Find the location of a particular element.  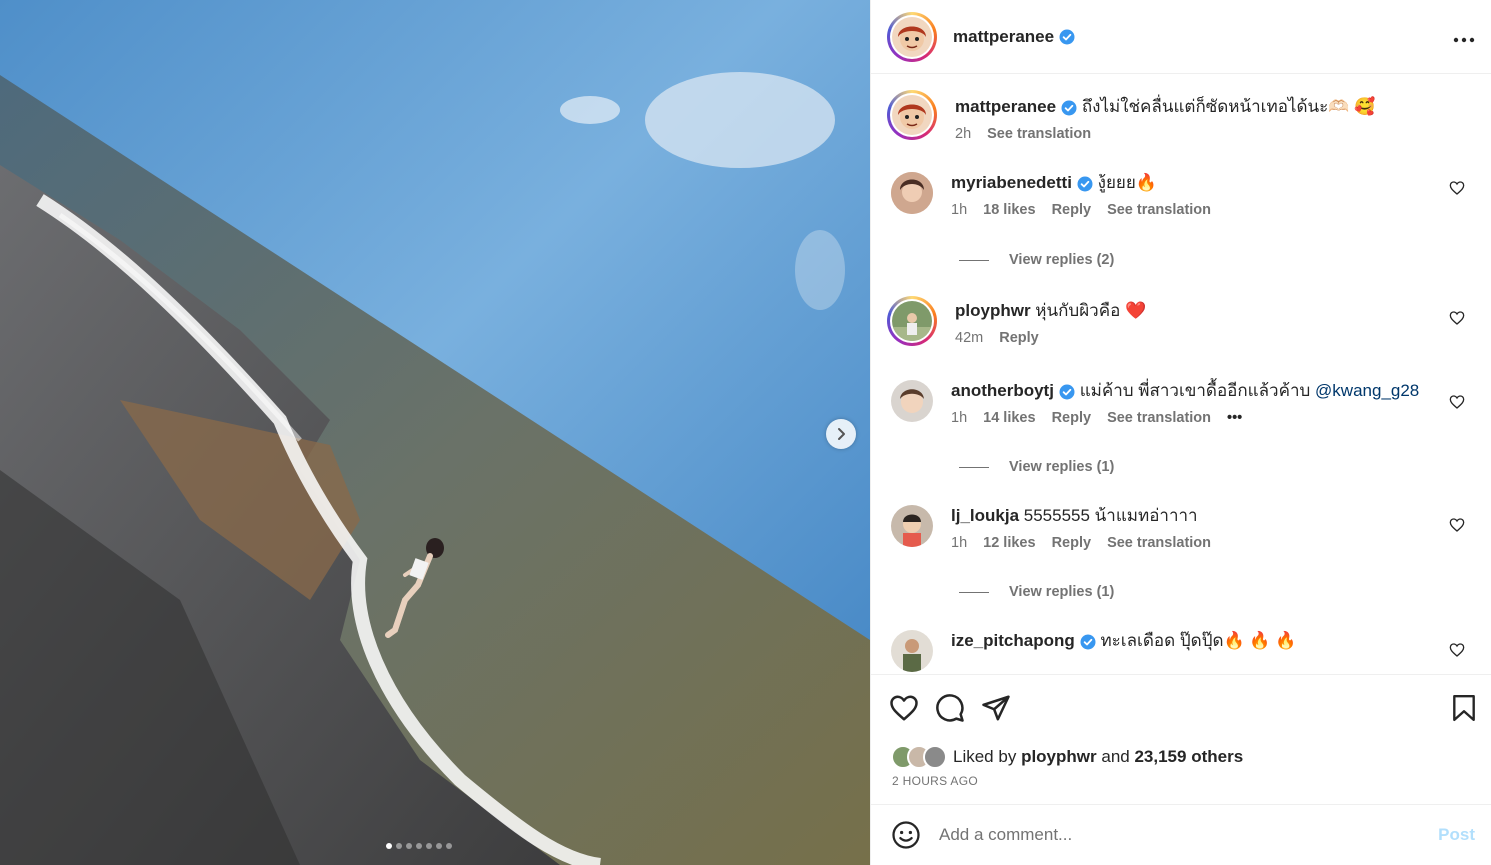

like-button is located at coordinates (904, 708).